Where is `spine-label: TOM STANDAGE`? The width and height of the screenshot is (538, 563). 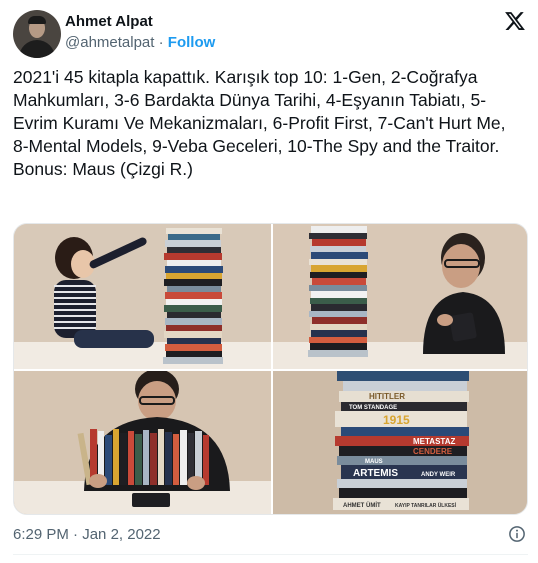
spine-label: TOM STANDAGE is located at coordinates (373, 408).